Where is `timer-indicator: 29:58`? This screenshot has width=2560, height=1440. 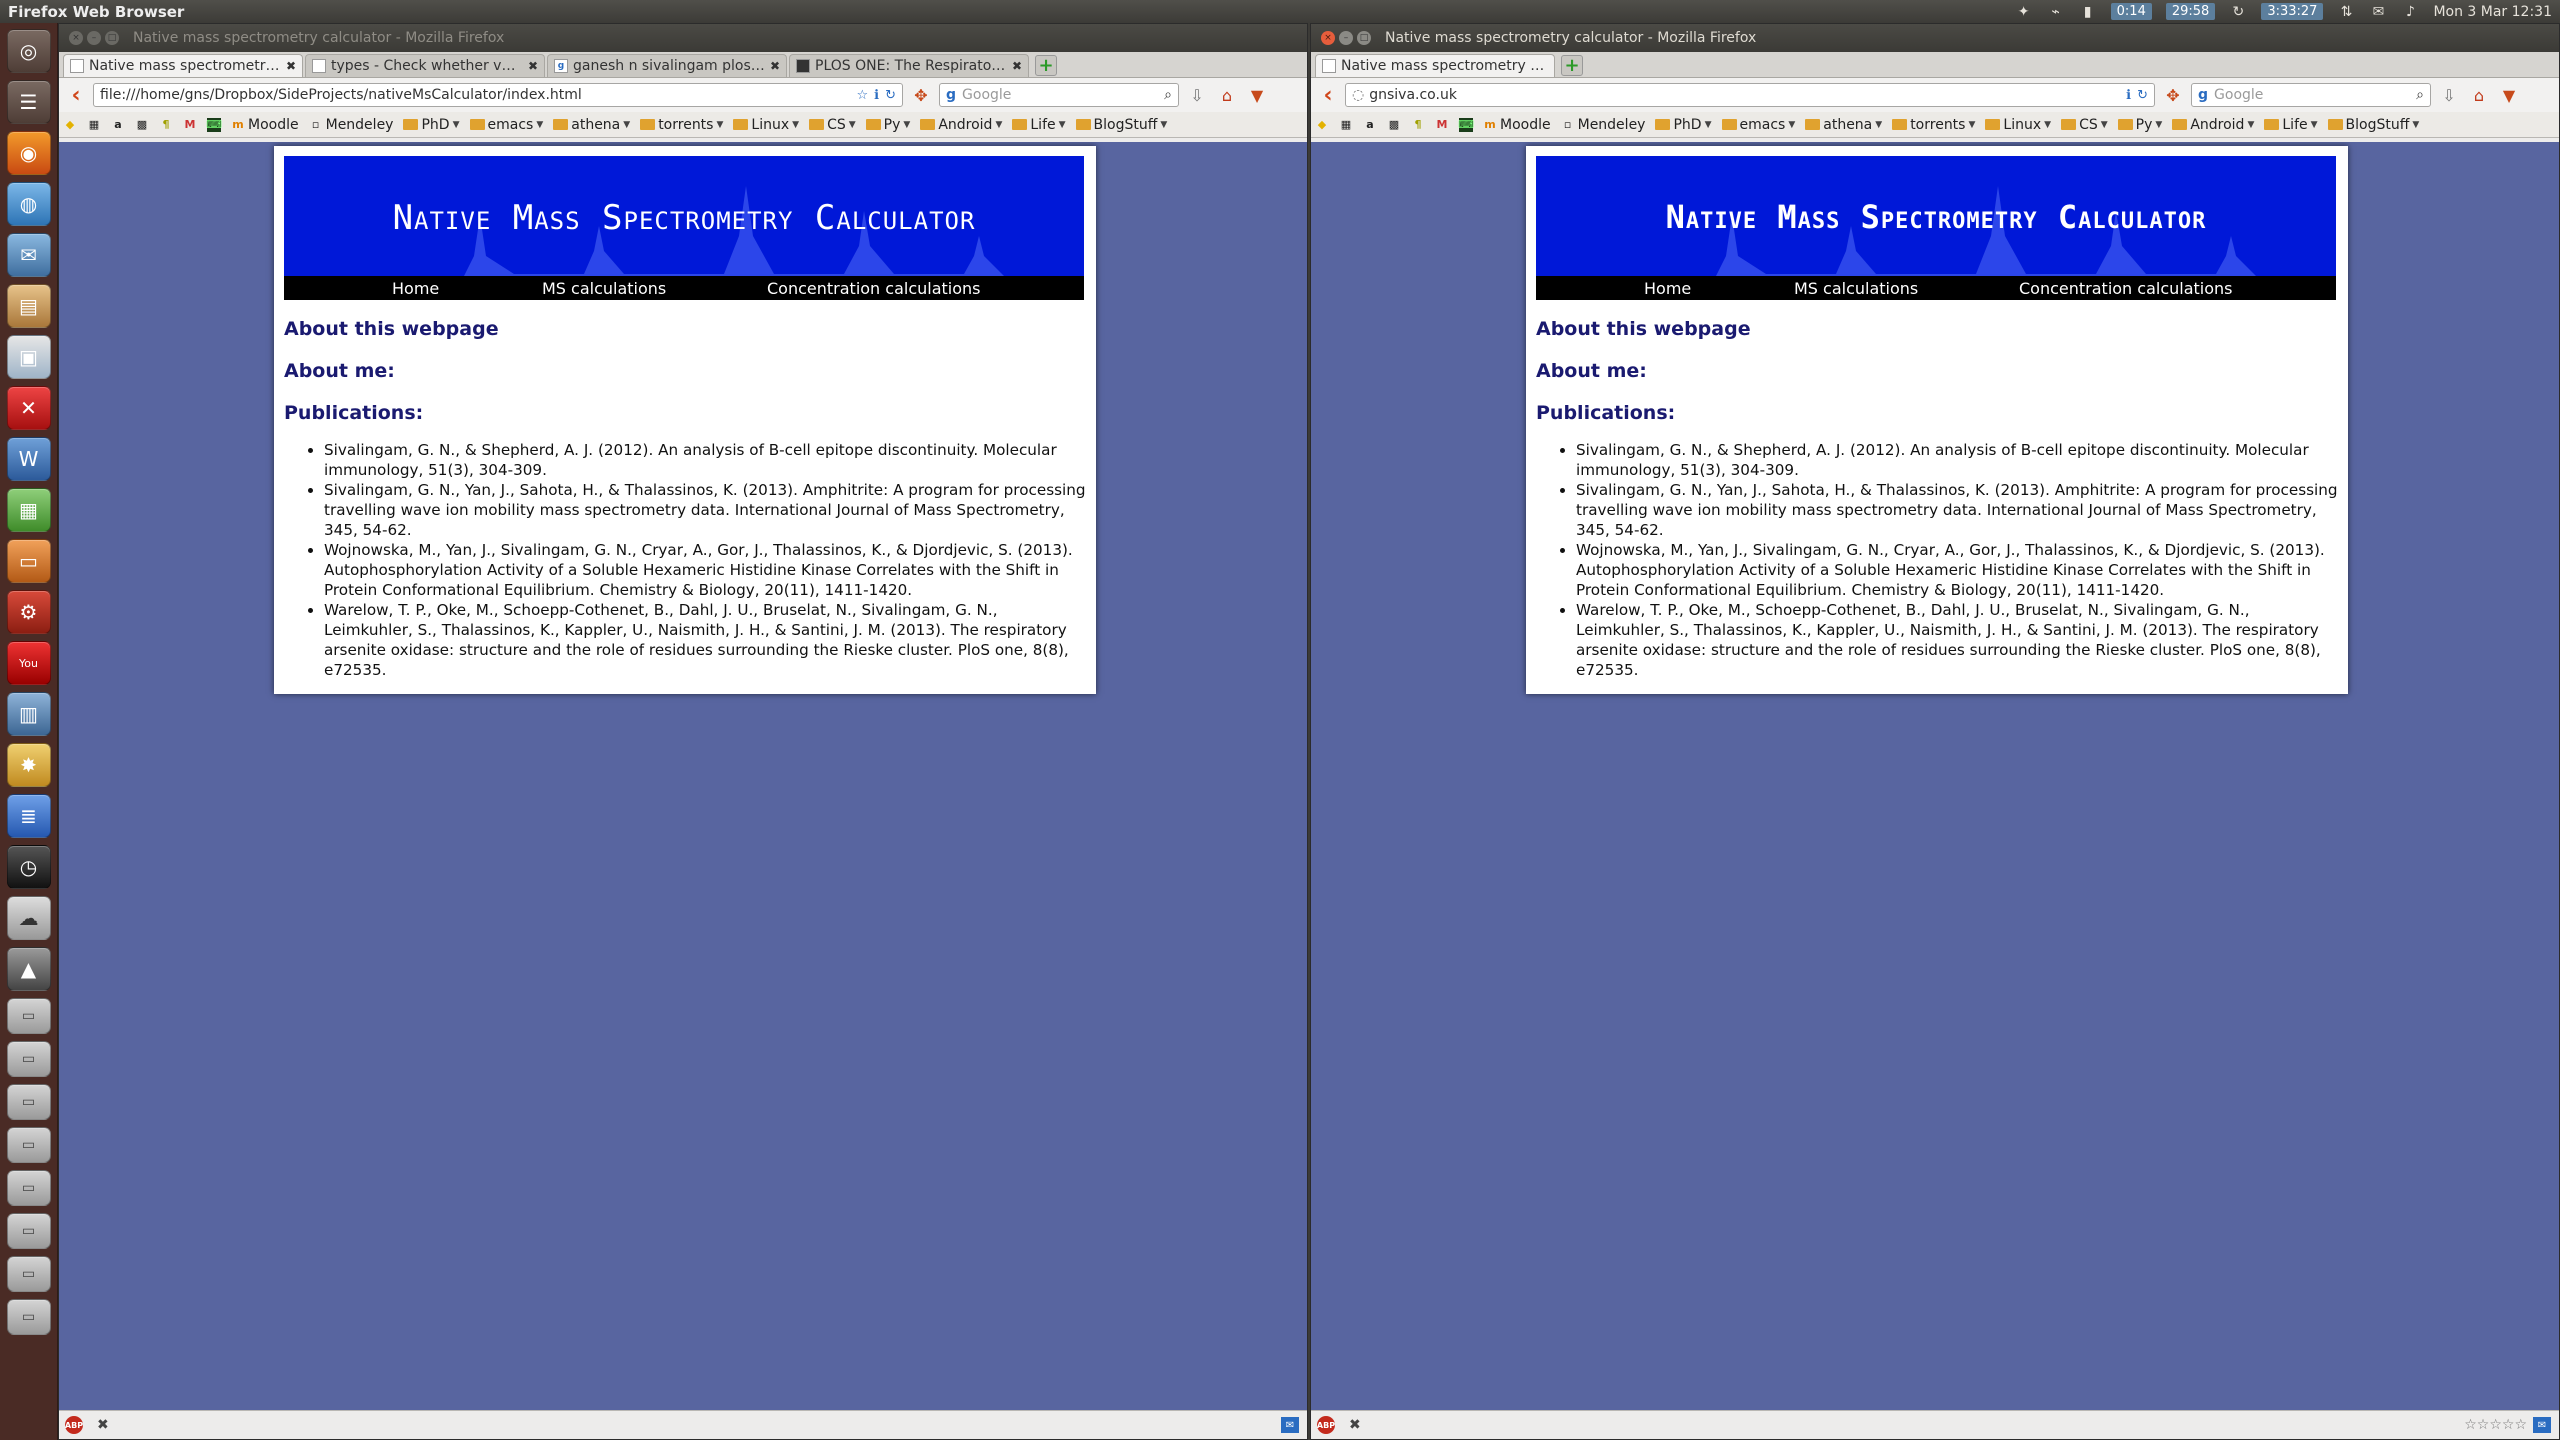 timer-indicator: 29:58 is located at coordinates (2190, 11).